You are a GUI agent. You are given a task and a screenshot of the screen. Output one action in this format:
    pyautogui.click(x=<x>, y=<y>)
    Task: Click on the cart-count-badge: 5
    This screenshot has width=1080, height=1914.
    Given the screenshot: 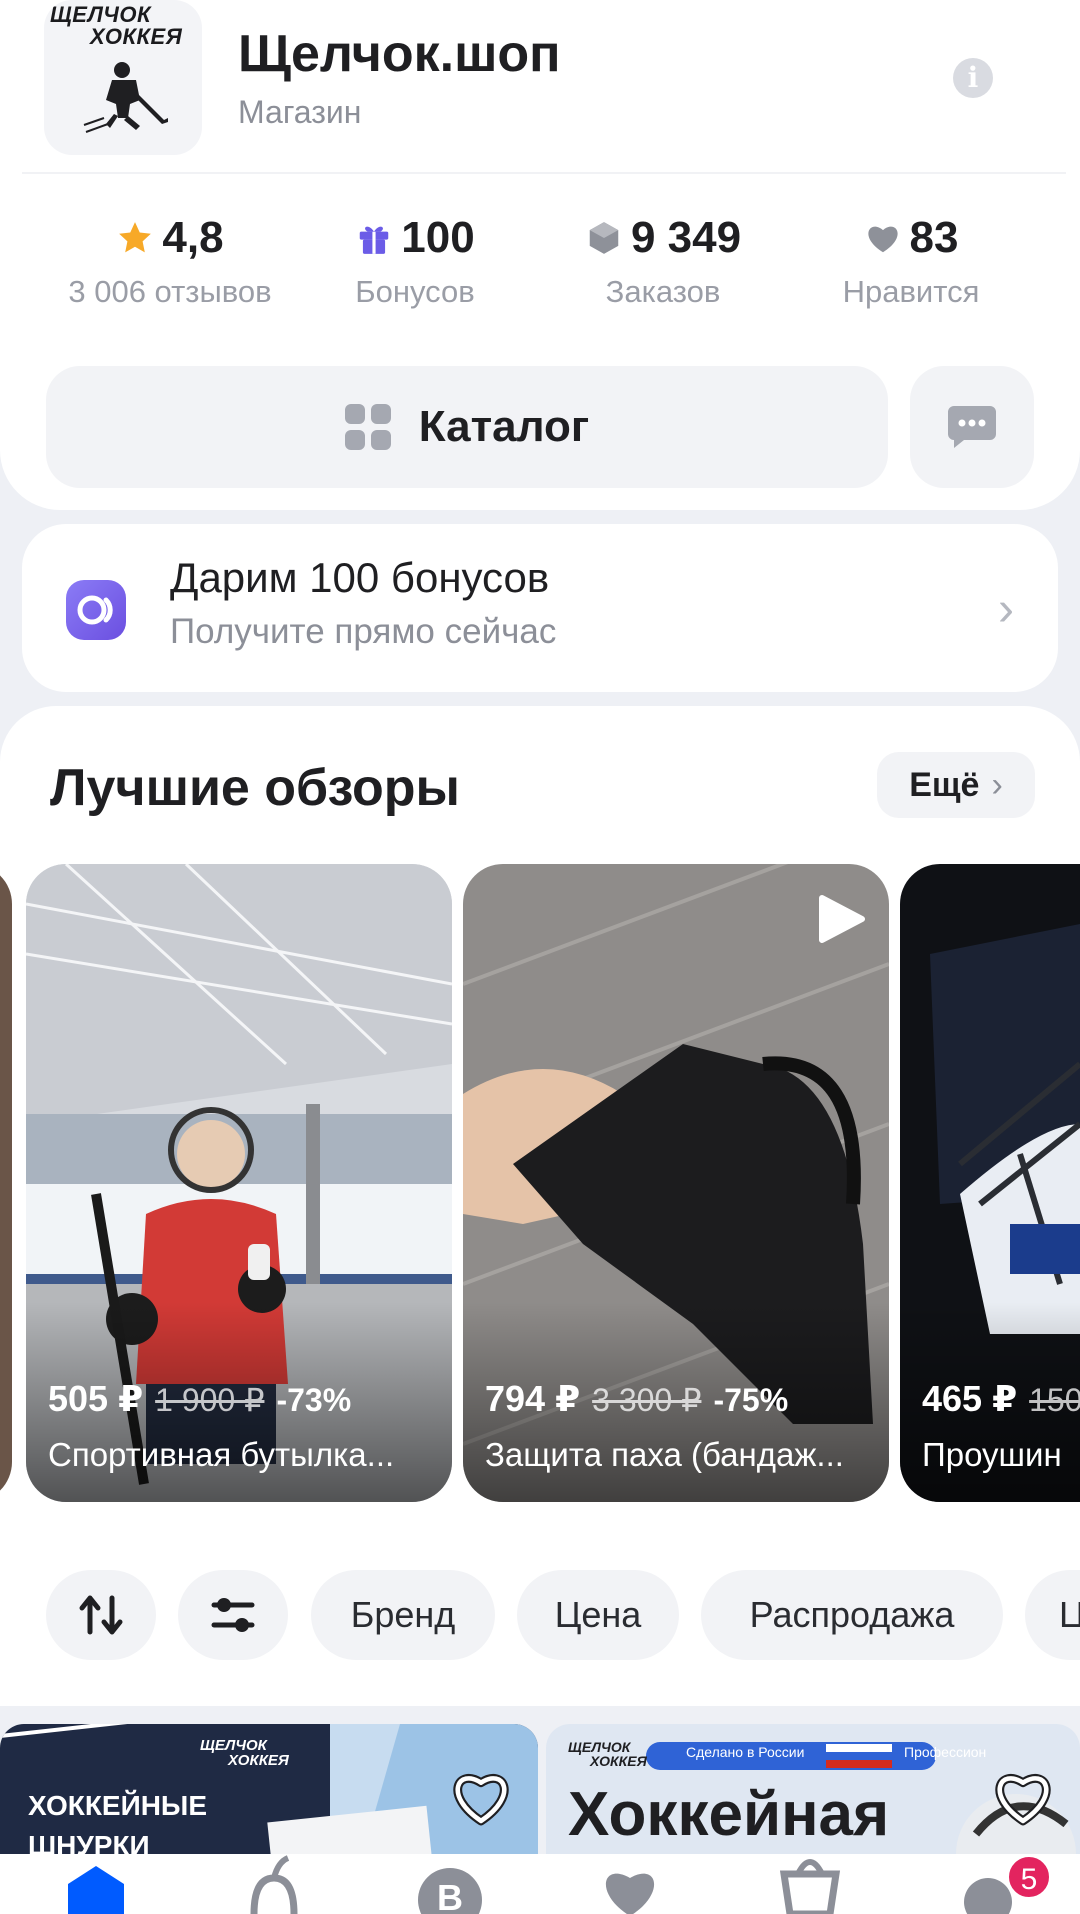 What is the action you would take?
    pyautogui.click(x=1029, y=1877)
    